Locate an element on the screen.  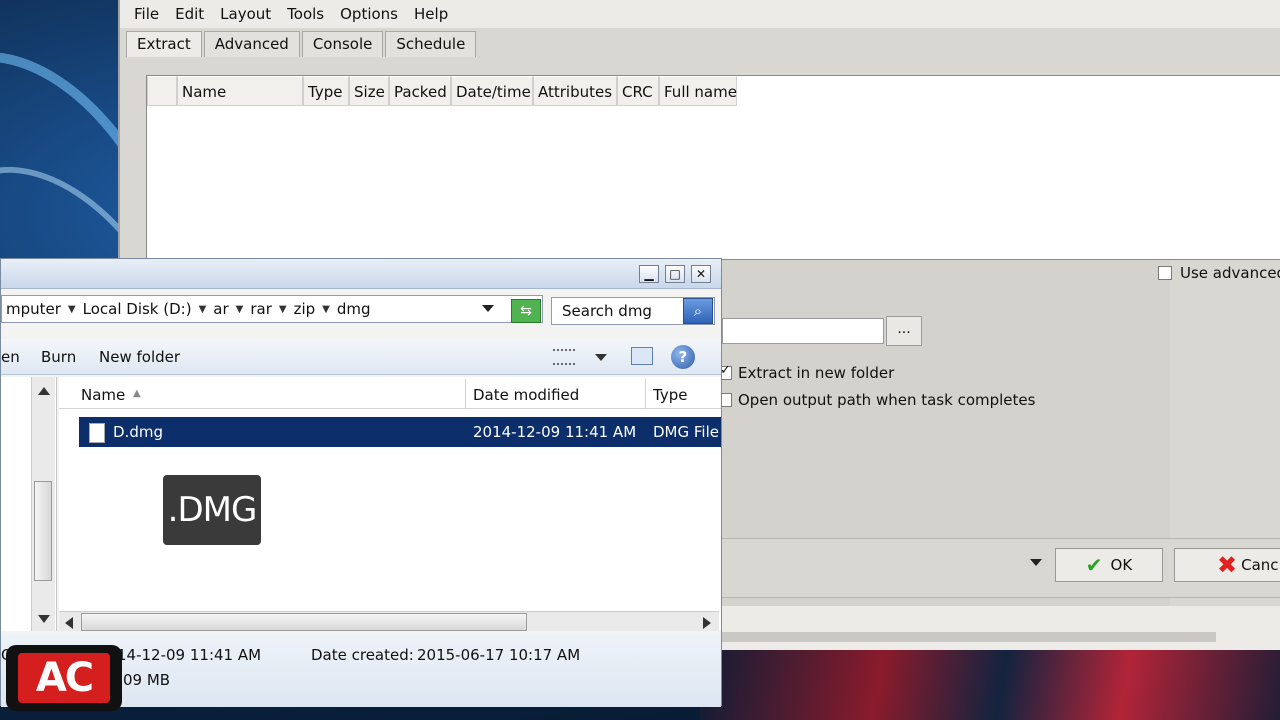
cancel-button: ✖ Canc is located at coordinates (1227, 565).